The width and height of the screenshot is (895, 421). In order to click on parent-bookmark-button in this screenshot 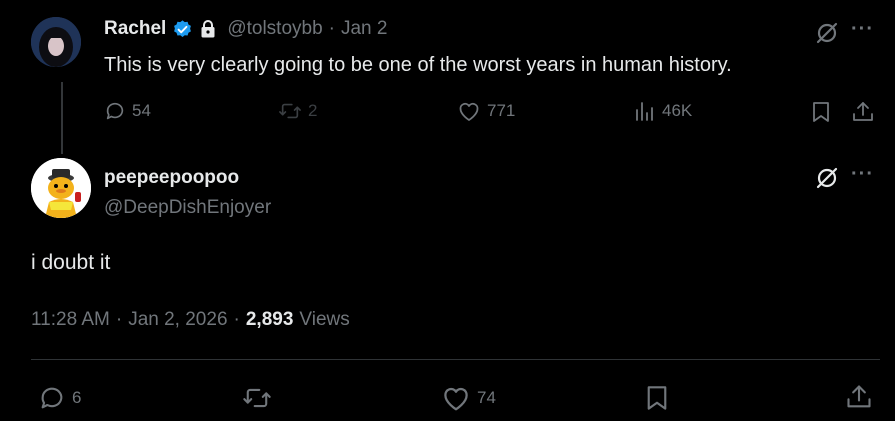, I will do `click(821, 114)`.